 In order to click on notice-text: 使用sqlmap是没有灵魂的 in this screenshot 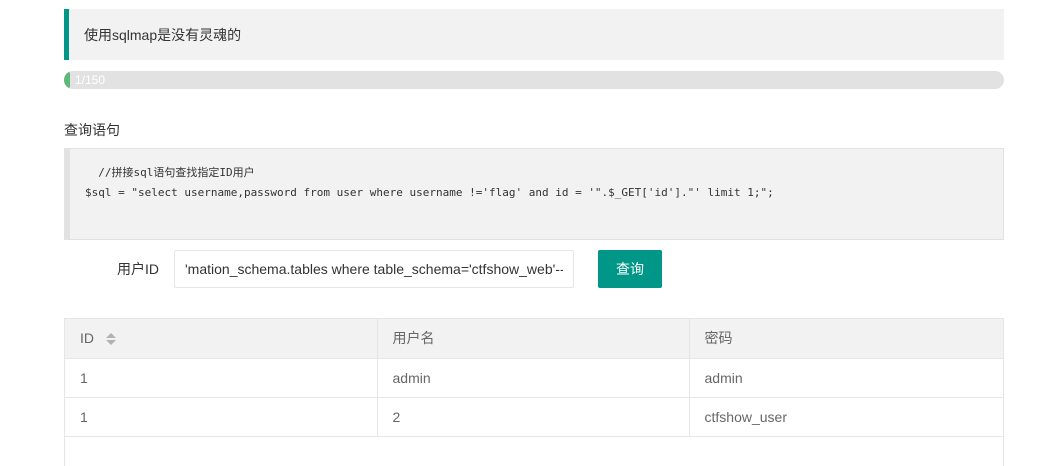, I will do `click(163, 34)`.